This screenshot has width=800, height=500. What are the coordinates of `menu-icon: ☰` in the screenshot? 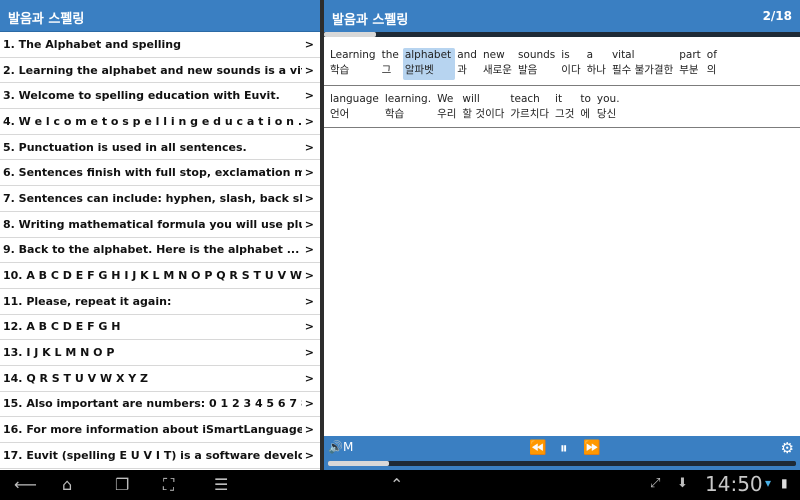 It's located at (221, 484).